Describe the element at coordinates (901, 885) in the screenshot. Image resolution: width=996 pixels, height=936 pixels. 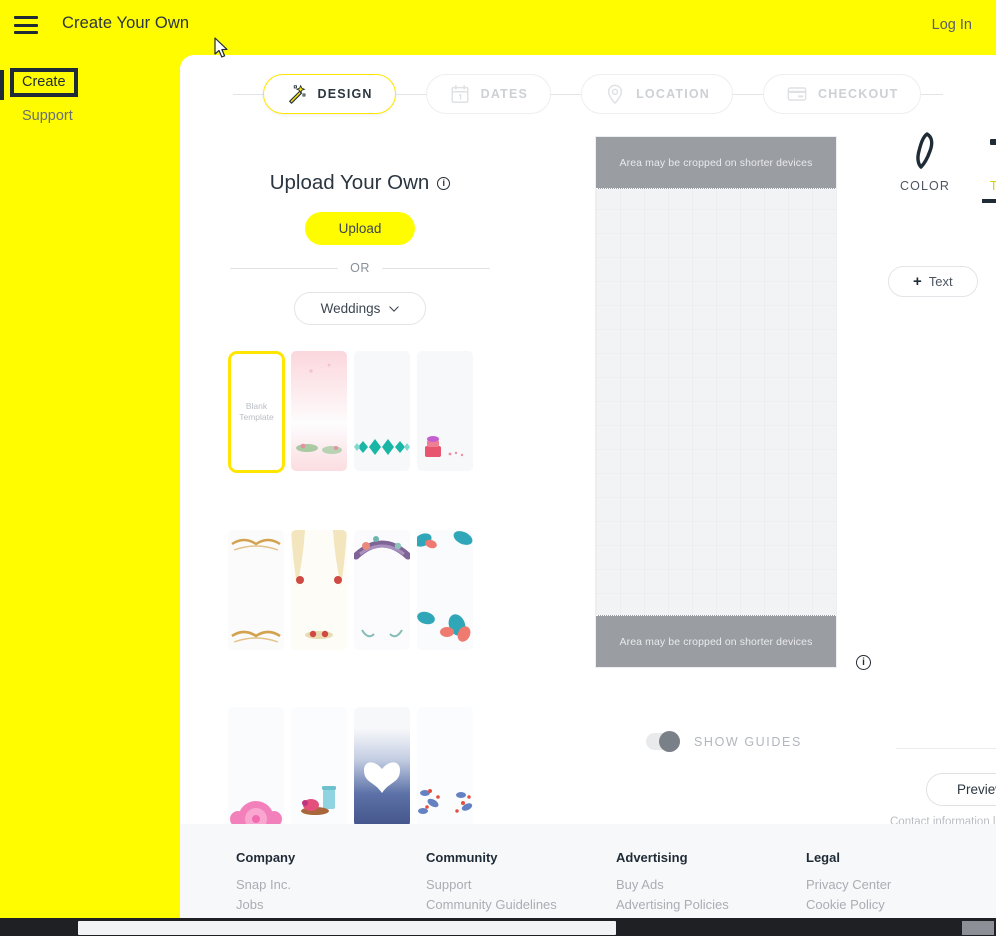
I see `footer-link: Privacy Center` at that location.